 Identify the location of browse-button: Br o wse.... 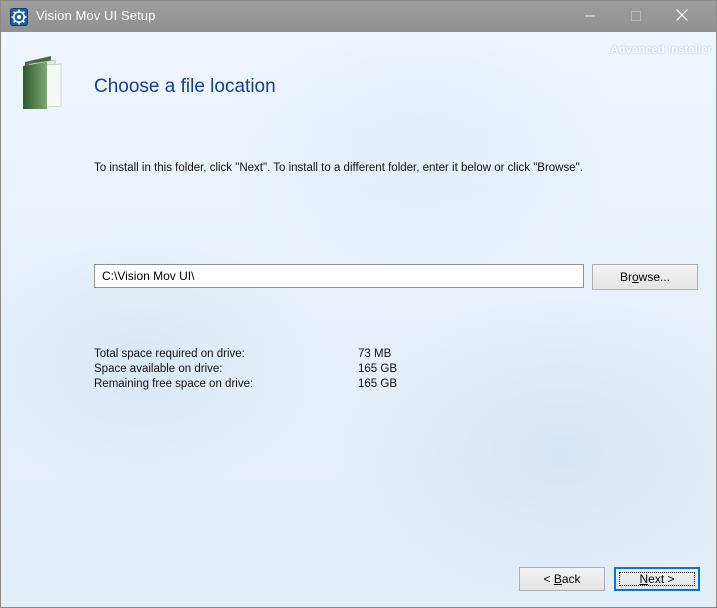
(645, 277).